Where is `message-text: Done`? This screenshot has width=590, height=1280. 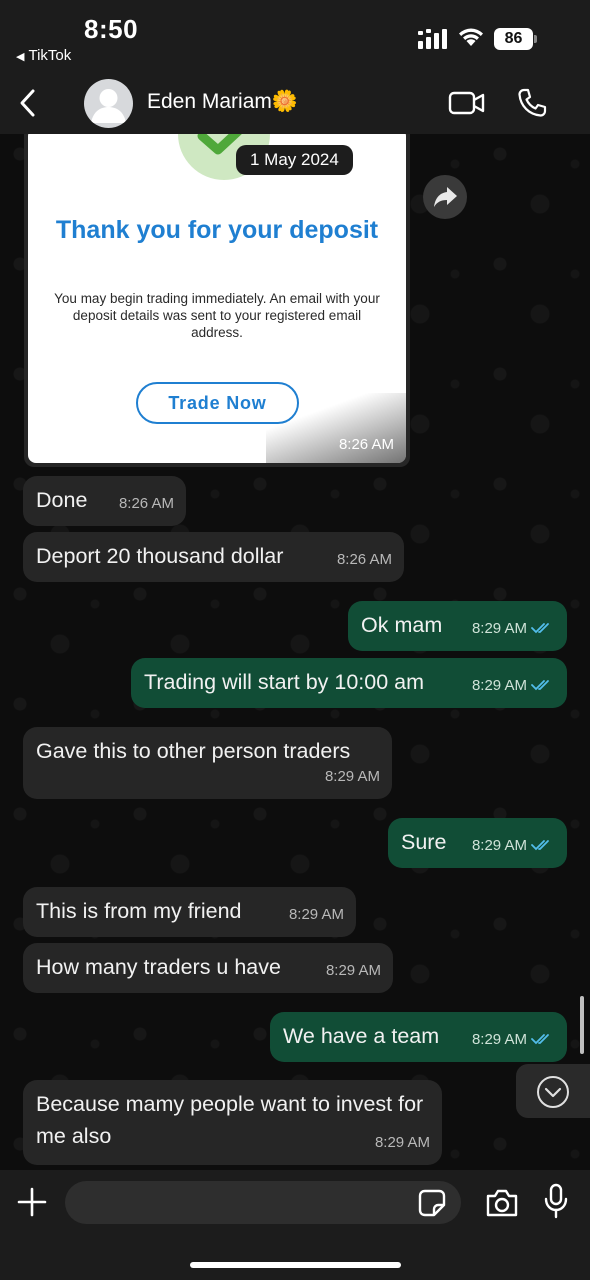 message-text: Done is located at coordinates (62, 500).